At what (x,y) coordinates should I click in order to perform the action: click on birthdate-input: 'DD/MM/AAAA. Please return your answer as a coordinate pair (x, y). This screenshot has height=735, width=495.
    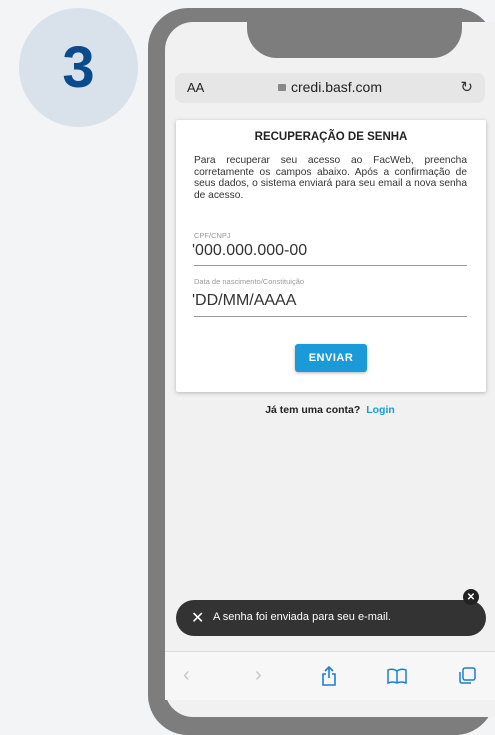
    Looking at the image, I should click on (244, 301).